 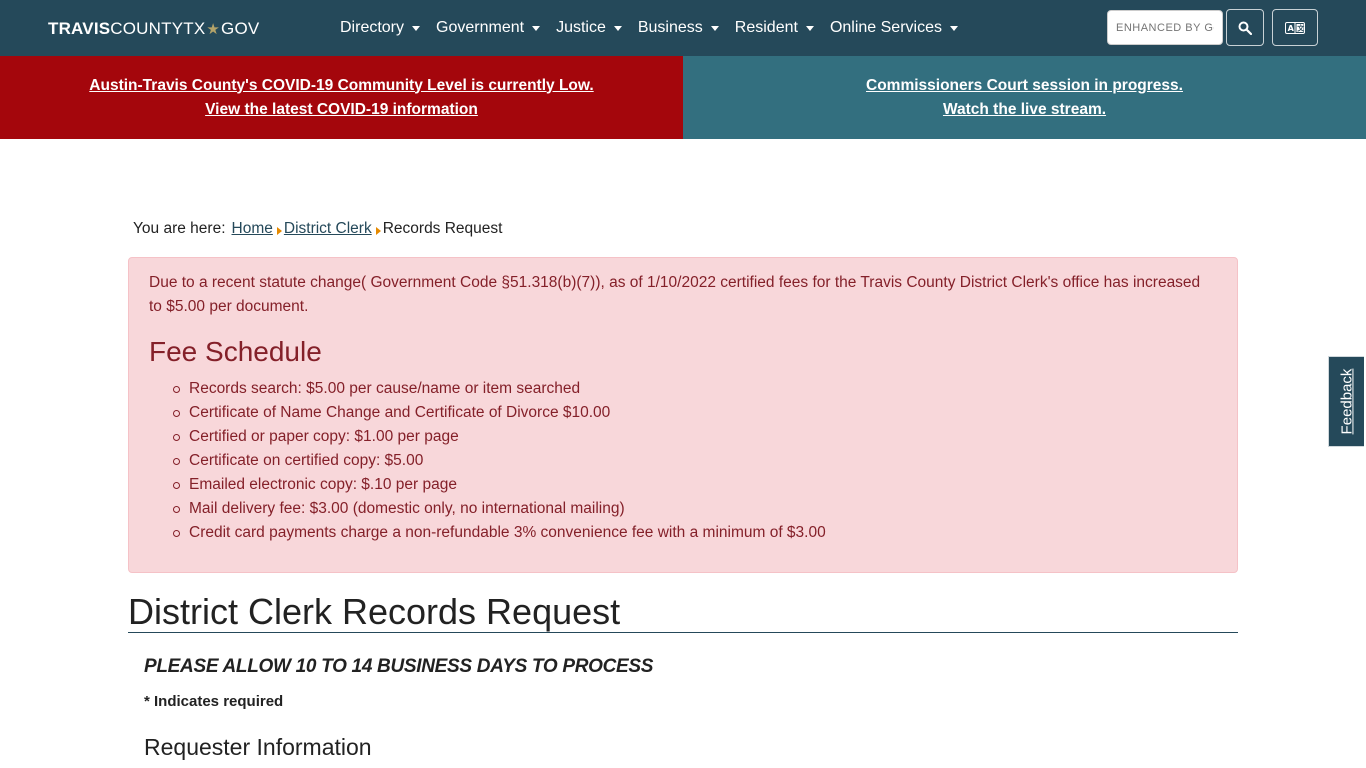 I want to click on requester-info-heading: Requester Information, so click(x=258, y=747).